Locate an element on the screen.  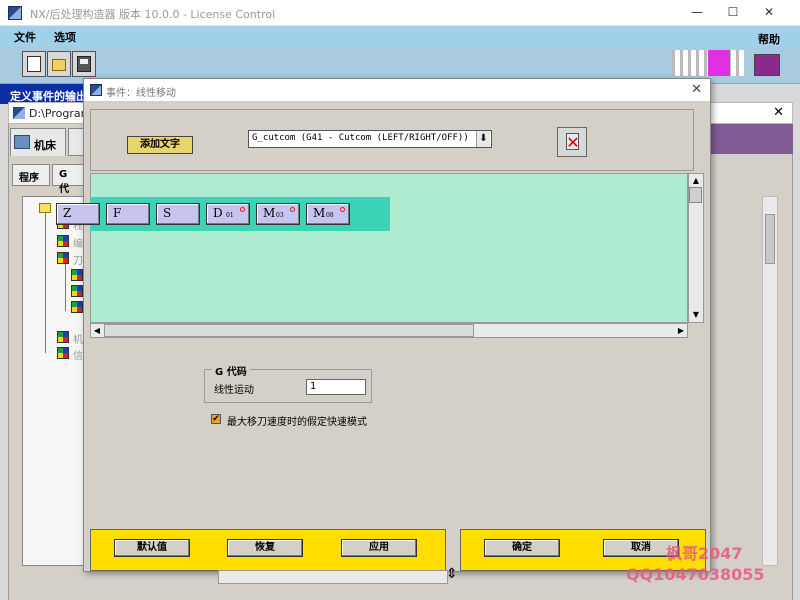
linear-motion-label: 线性运动 is located at coordinates (234, 390).